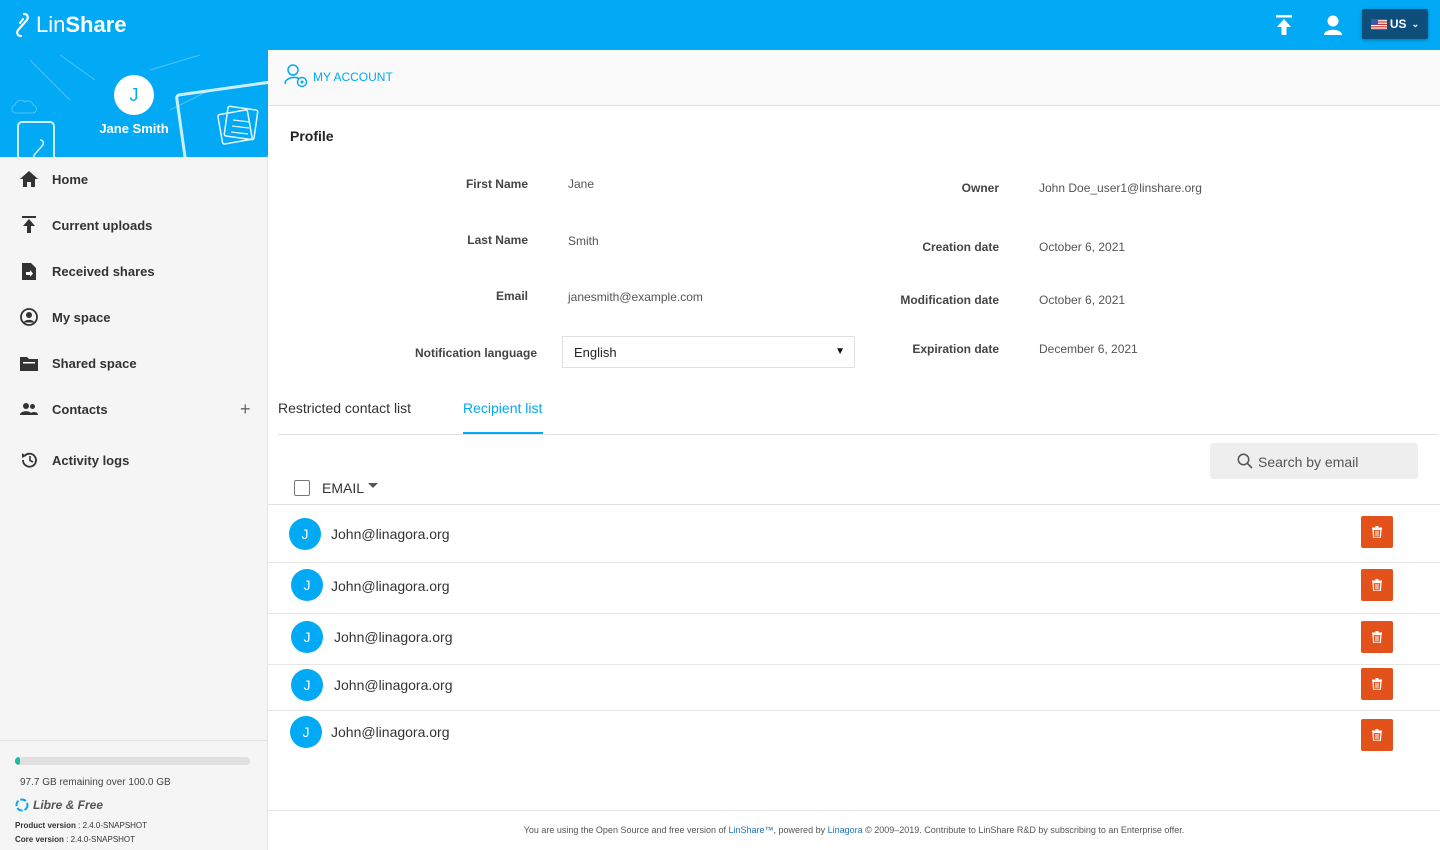 Image resolution: width=1440 pixels, height=850 pixels. What do you see at coordinates (1082, 300) in the screenshot?
I see `modification-date-value: October 6, 2021` at bounding box center [1082, 300].